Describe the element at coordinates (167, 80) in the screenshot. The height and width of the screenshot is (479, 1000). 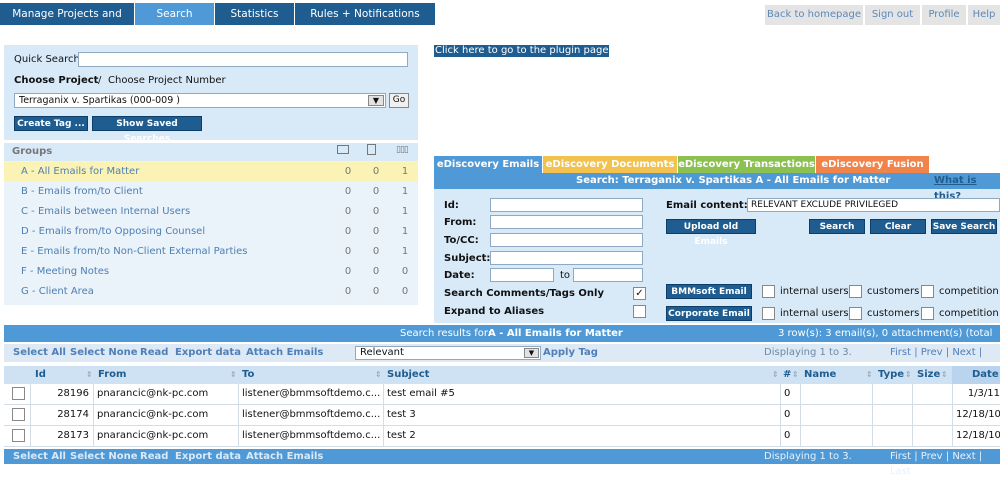
I see `choose-project-number-link: Choose Project Number` at that location.